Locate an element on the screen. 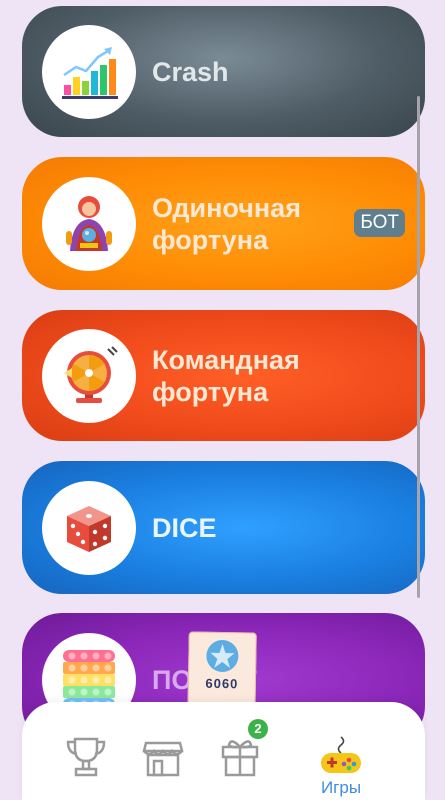  shop-icon is located at coordinates (163, 759).